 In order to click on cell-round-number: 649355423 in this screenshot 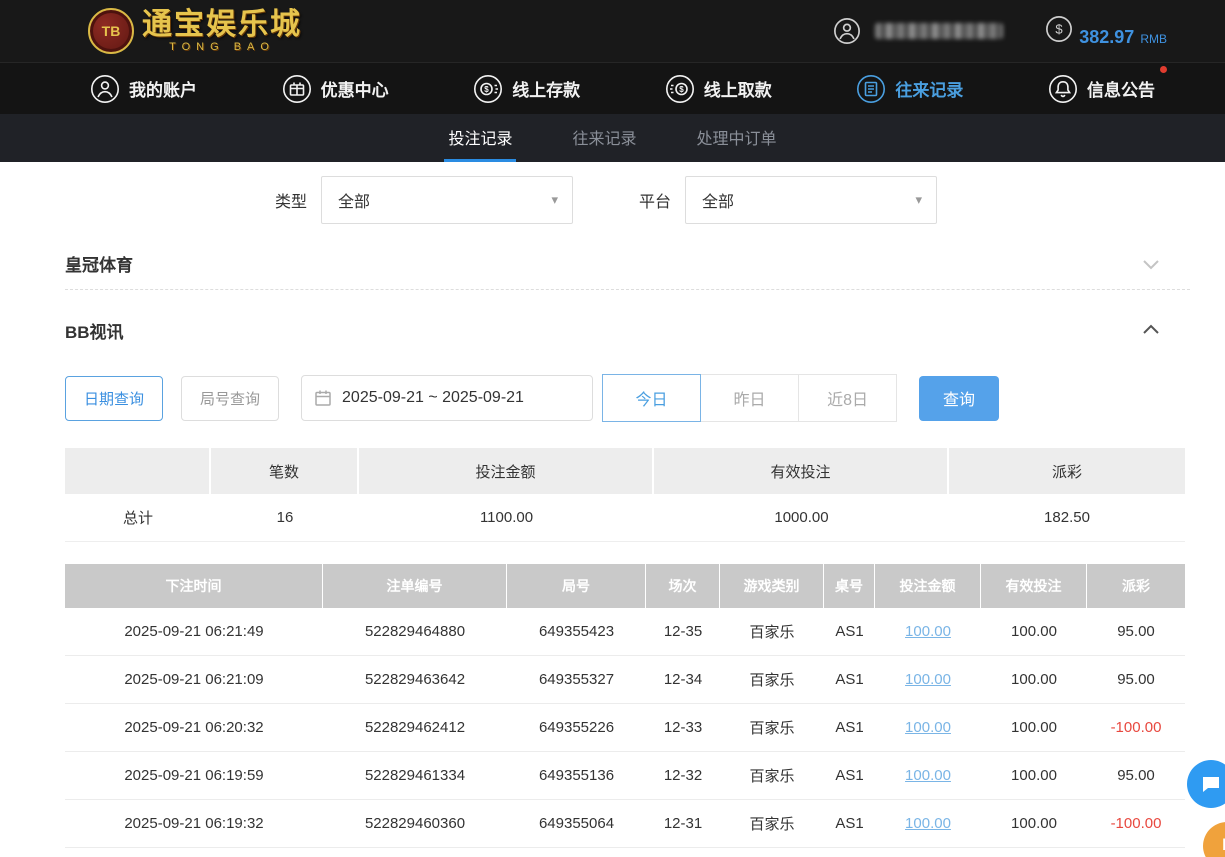, I will do `click(576, 631)`.